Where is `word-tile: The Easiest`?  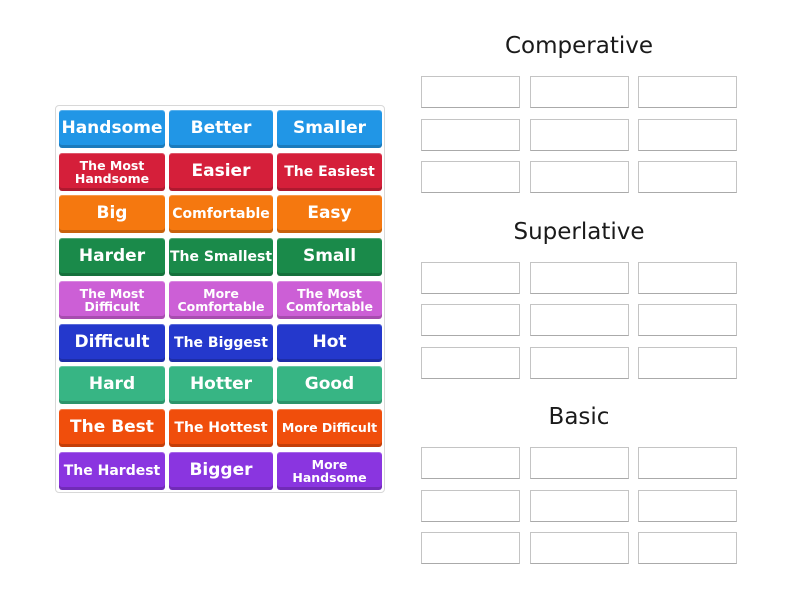 word-tile: The Easiest is located at coordinates (329, 172).